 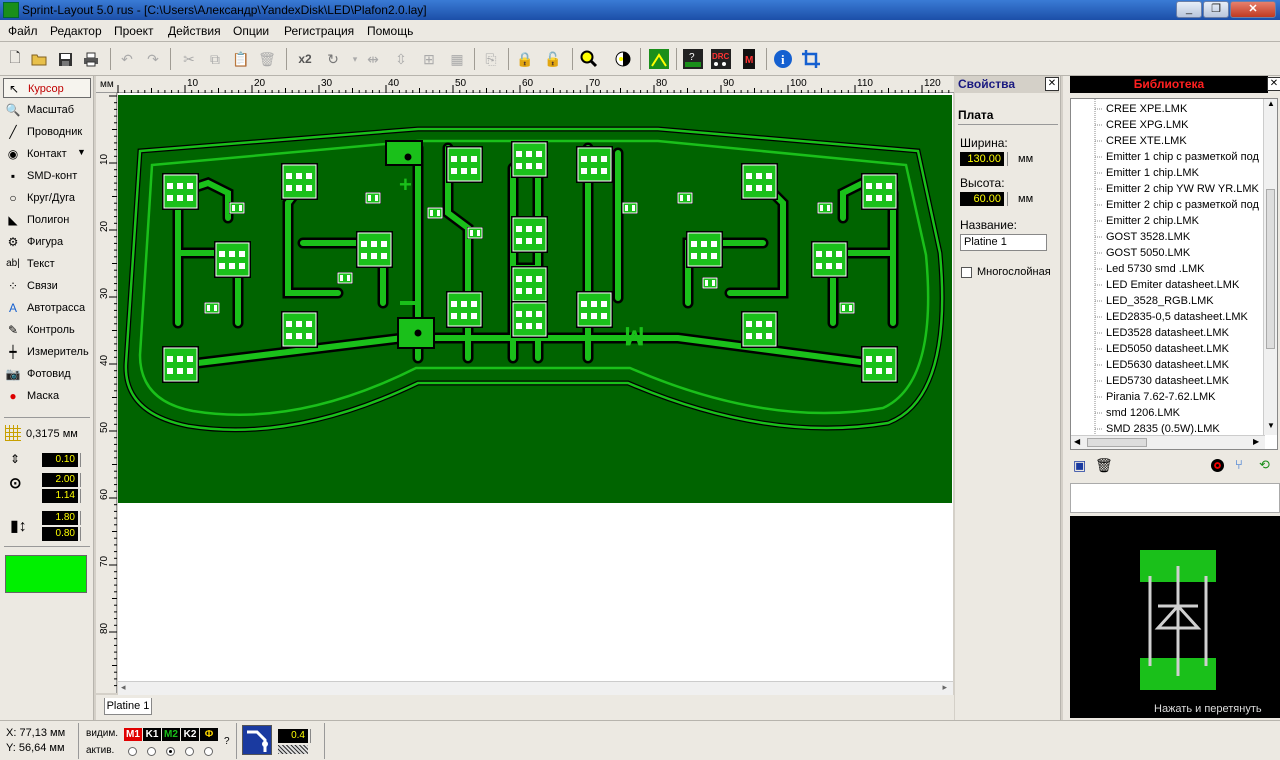 What do you see at coordinates (60, 480) in the screenshot?
I see `pad-outer-value: 2.00` at bounding box center [60, 480].